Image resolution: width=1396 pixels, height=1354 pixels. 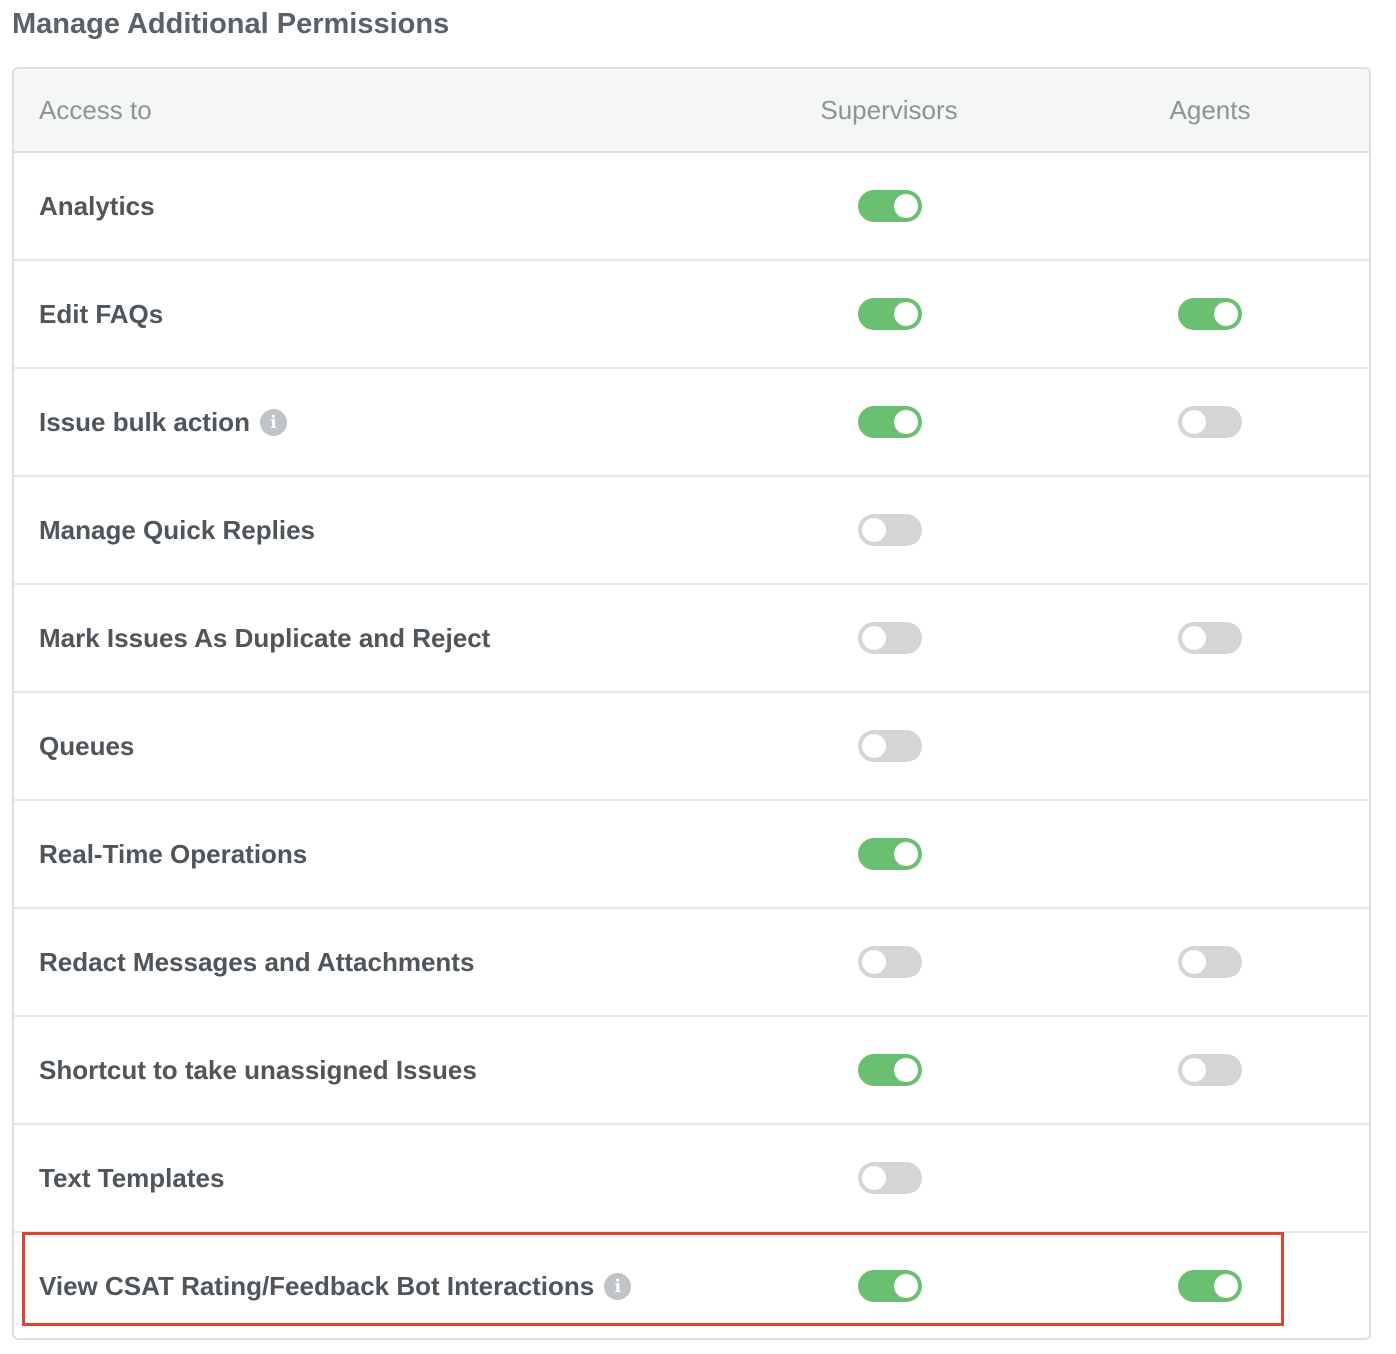 I want to click on permission-label-text: Real-Time Operations, so click(x=173, y=853).